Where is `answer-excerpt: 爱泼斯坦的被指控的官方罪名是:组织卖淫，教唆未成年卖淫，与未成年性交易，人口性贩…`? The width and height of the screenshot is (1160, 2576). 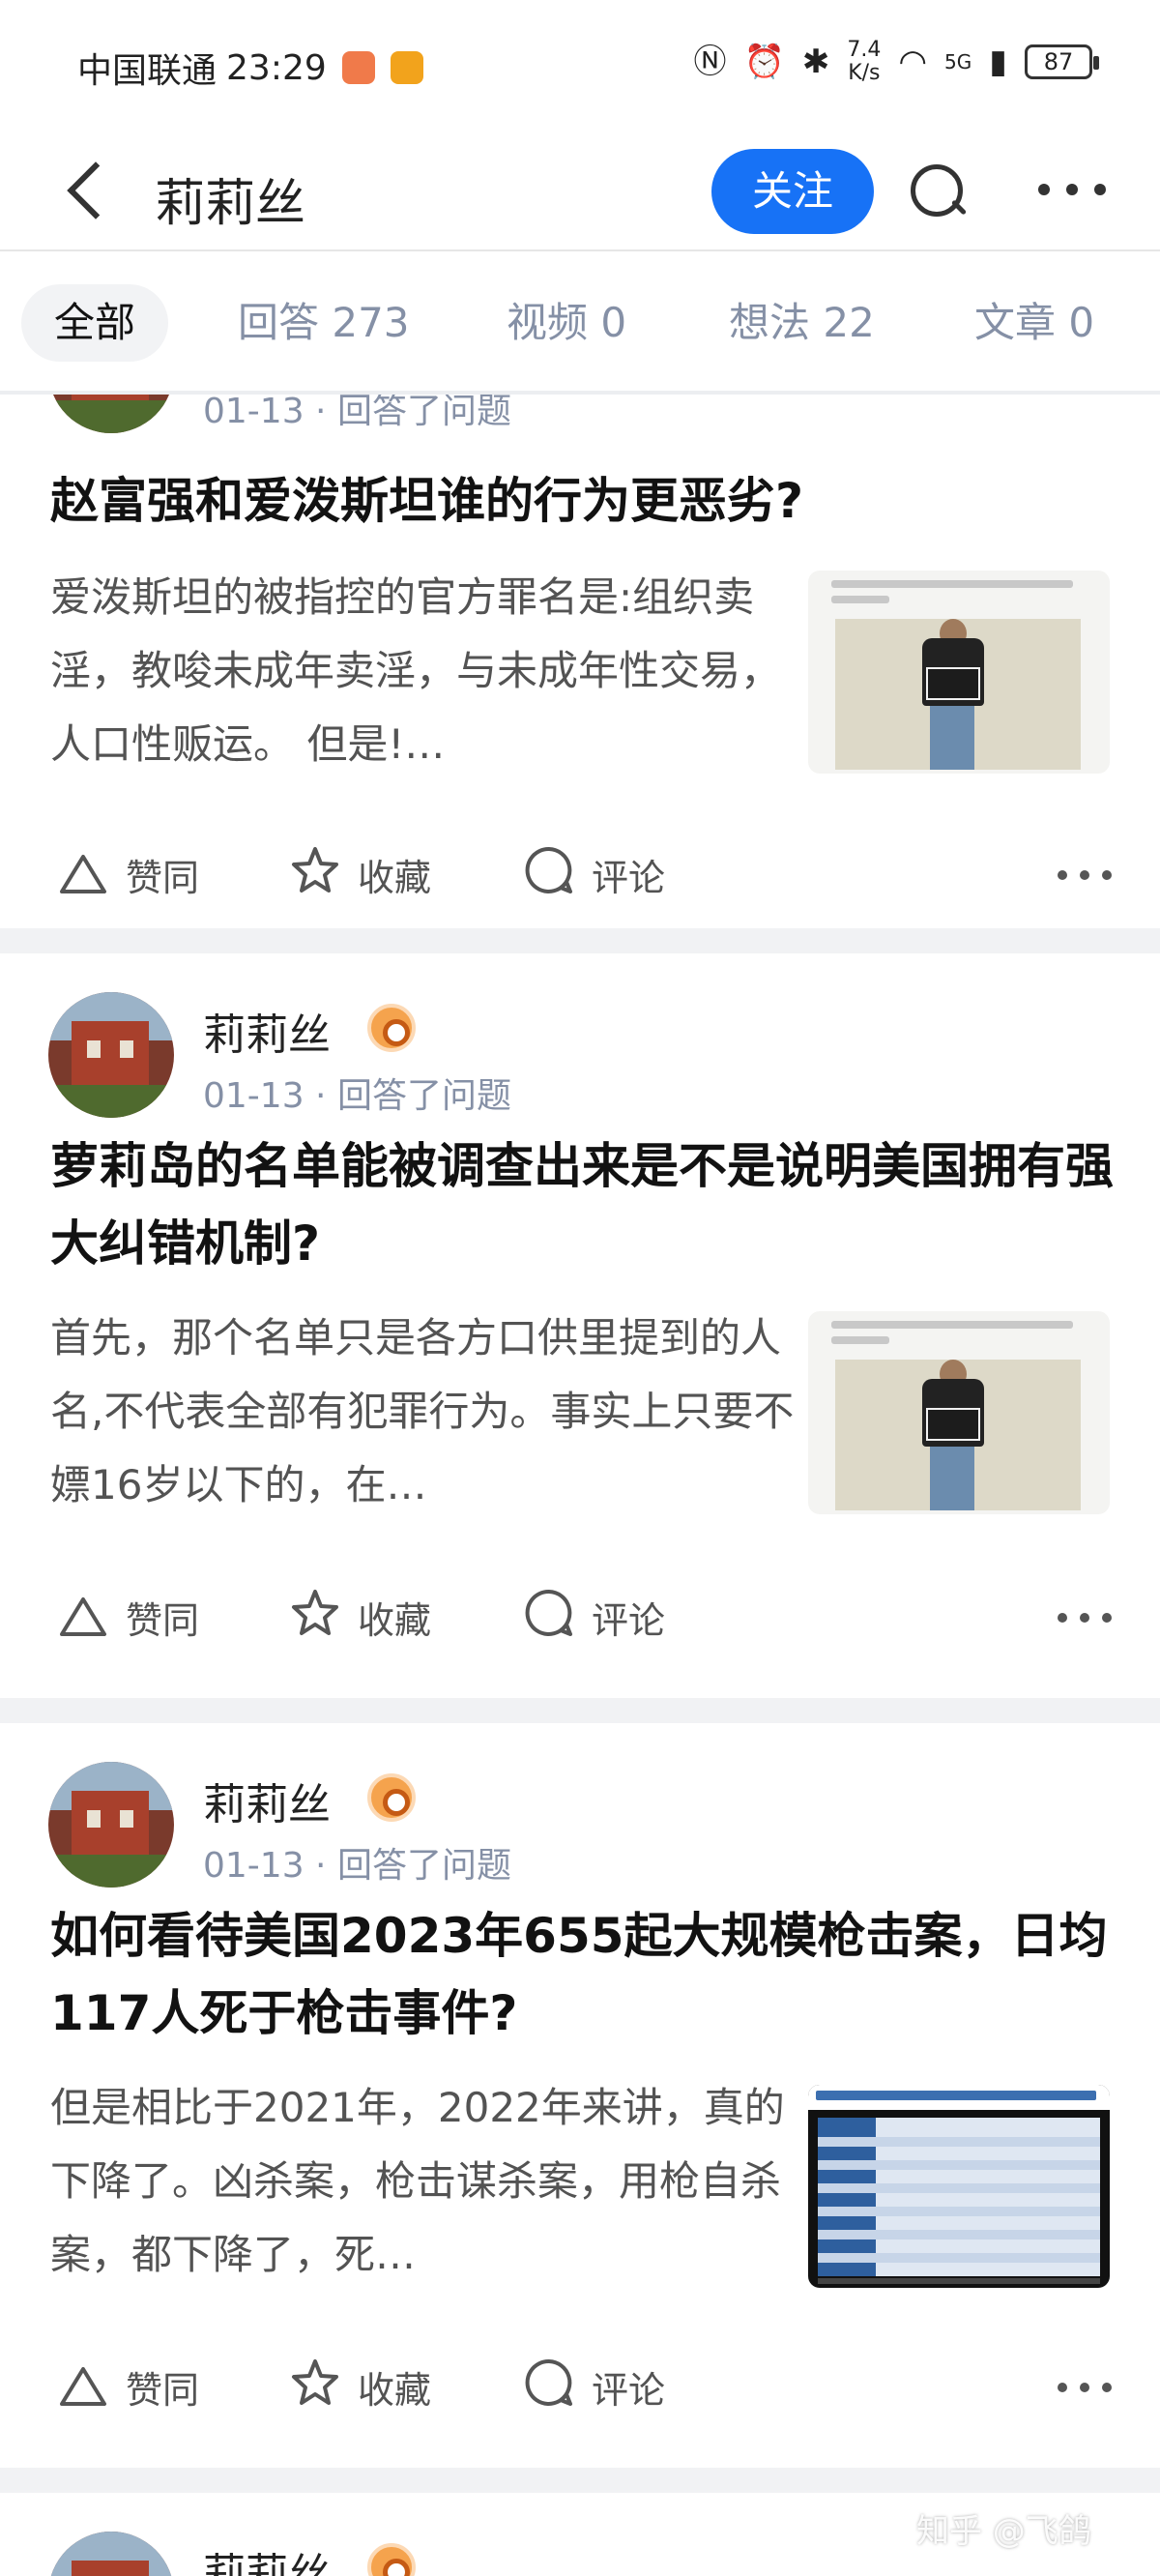
answer-excerpt: 爱泼斯坦的被指控的官方罪名是:组织卖淫，教唆未成年卖淫，与未成年性交易，人口性贩… is located at coordinates (422, 671).